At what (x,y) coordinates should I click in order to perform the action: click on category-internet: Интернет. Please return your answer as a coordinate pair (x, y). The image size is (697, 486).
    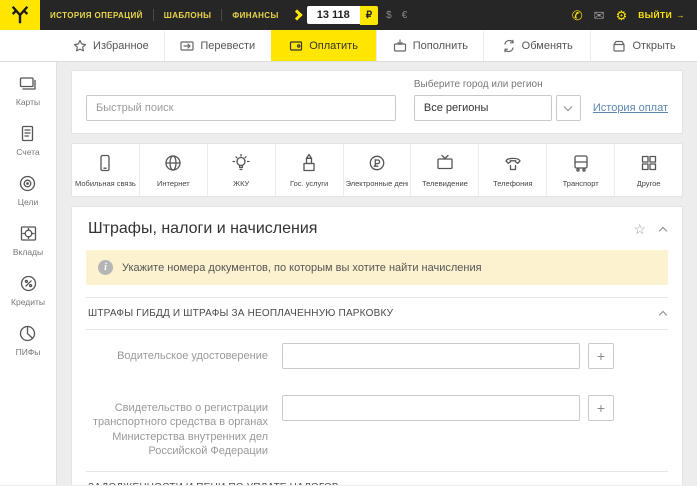
    Looking at the image, I should click on (172, 170).